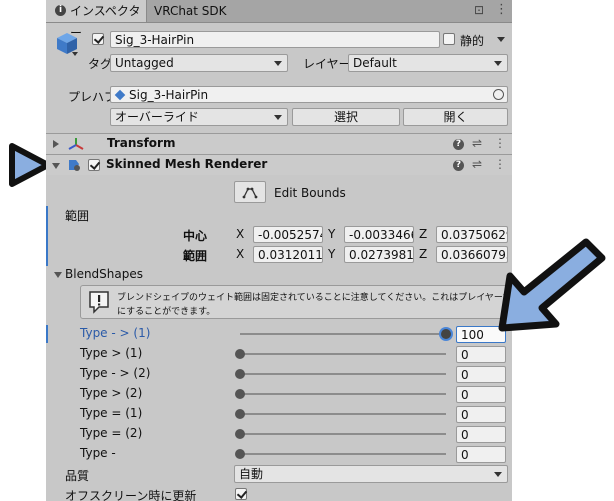  What do you see at coordinates (115, 373) in the screenshot?
I see `blendshape-name: Type - > (2)` at bounding box center [115, 373].